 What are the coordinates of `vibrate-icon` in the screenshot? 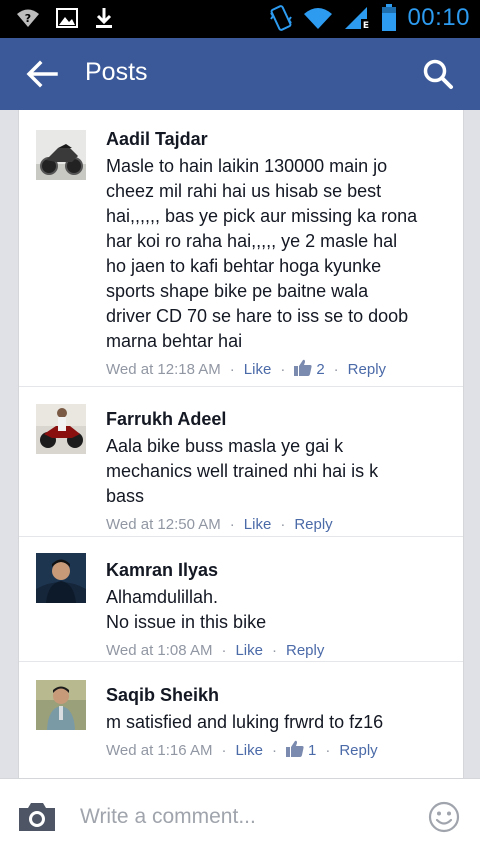 It's located at (281, 18).